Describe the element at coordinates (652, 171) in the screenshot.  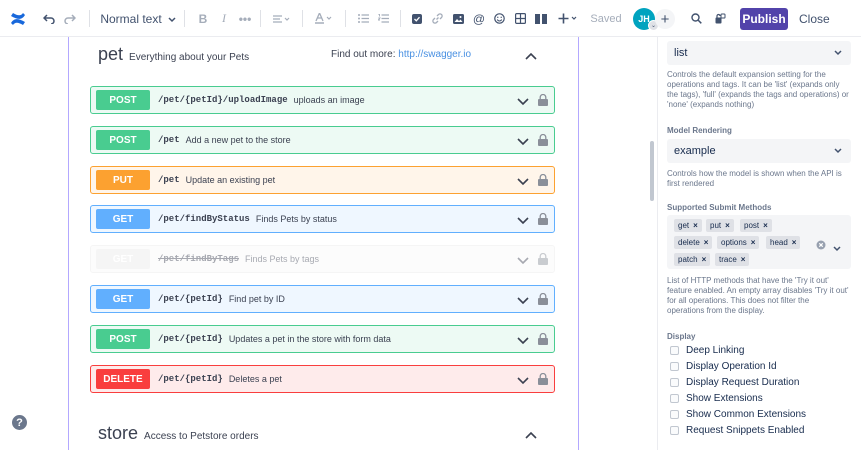
I see `canvas-scrollbar` at that location.